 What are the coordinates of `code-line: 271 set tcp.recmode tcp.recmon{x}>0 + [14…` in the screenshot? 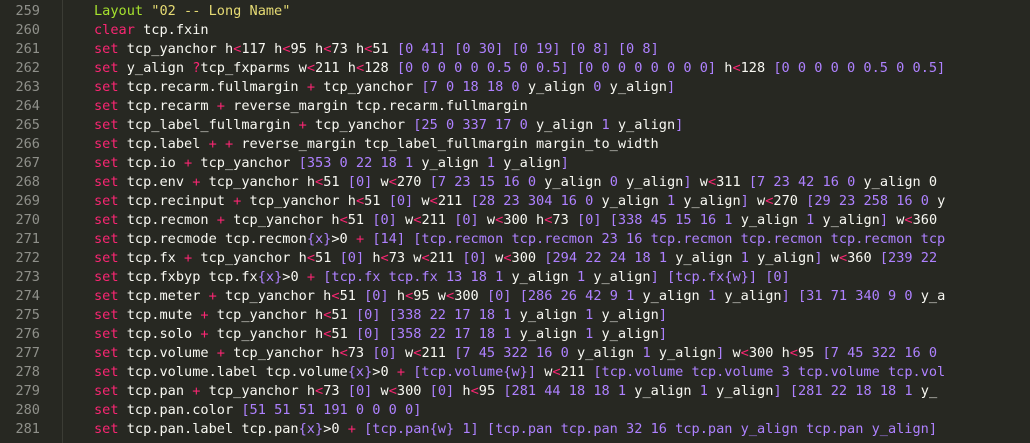 It's located at (515, 239).